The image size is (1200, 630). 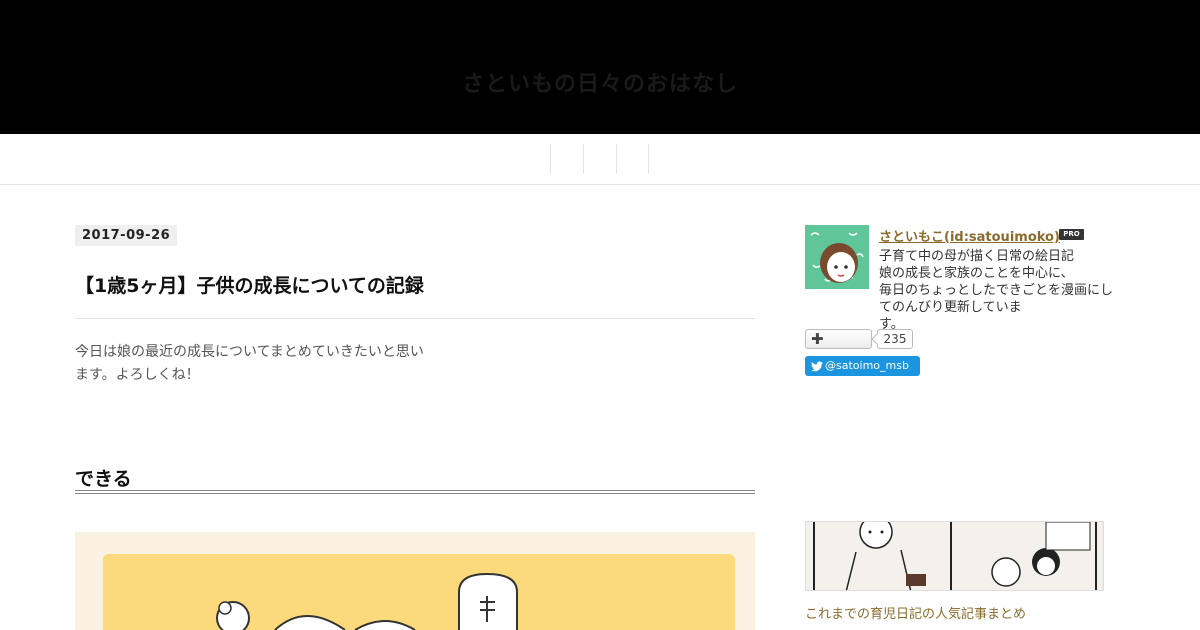 I want to click on global-nav, so click(x=600, y=159).